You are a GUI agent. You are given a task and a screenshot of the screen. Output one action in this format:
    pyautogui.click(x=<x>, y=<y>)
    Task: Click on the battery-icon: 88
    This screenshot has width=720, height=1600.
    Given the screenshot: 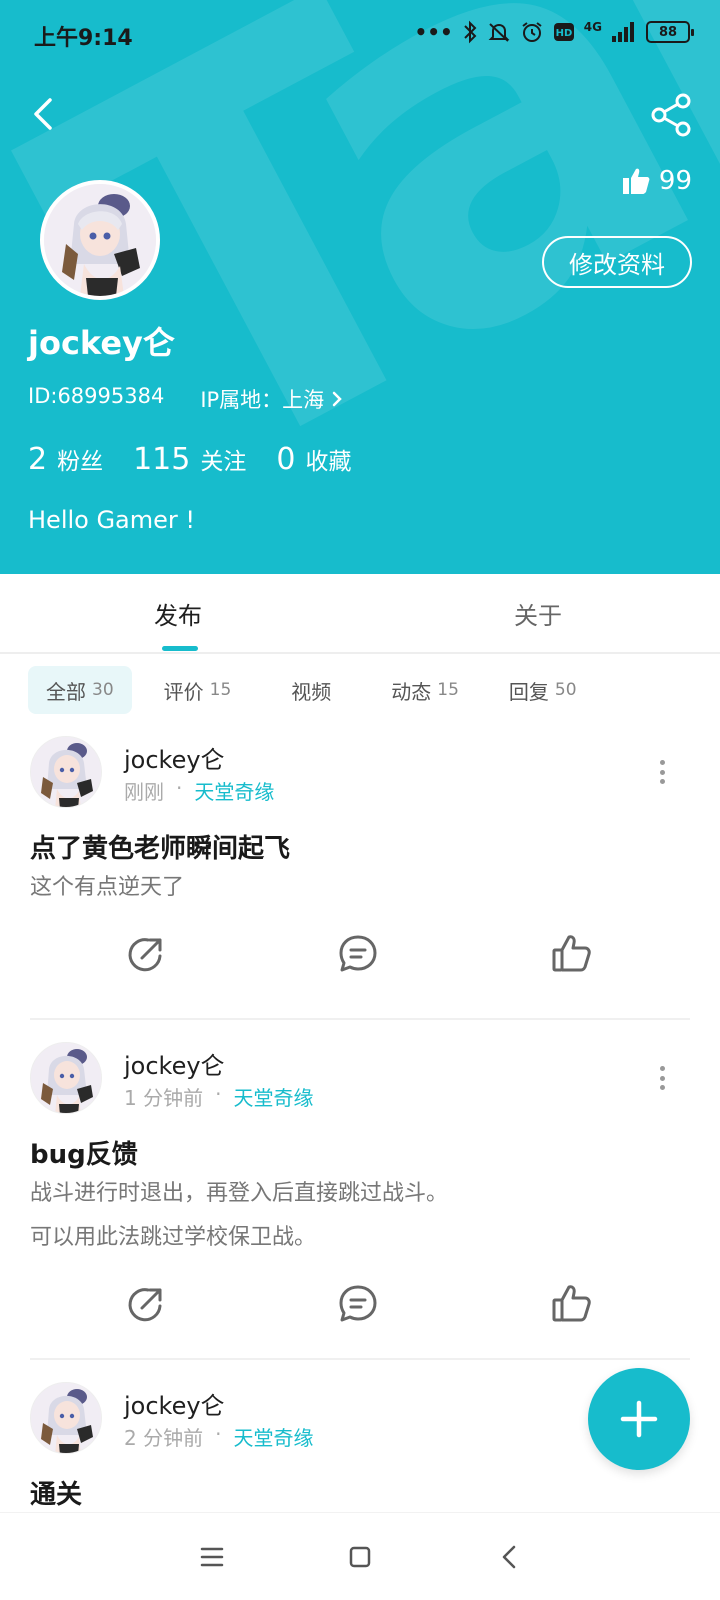 What is the action you would take?
    pyautogui.click(x=670, y=32)
    